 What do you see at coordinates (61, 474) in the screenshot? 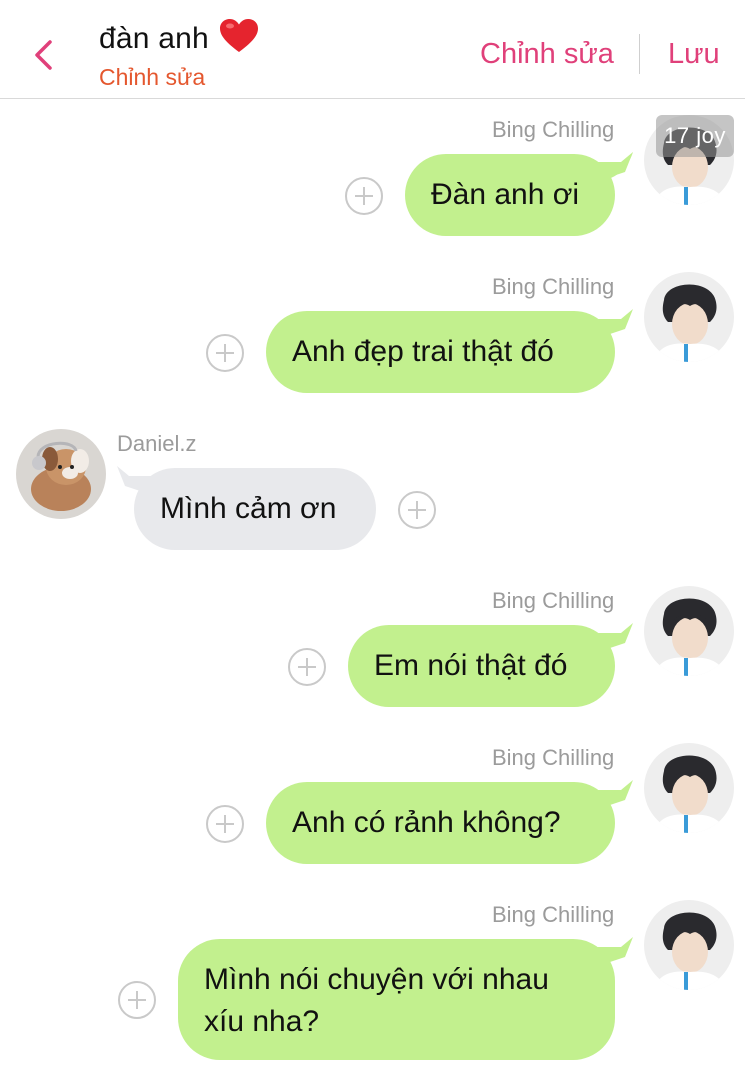
I see `daniel-puppy-avatar` at bounding box center [61, 474].